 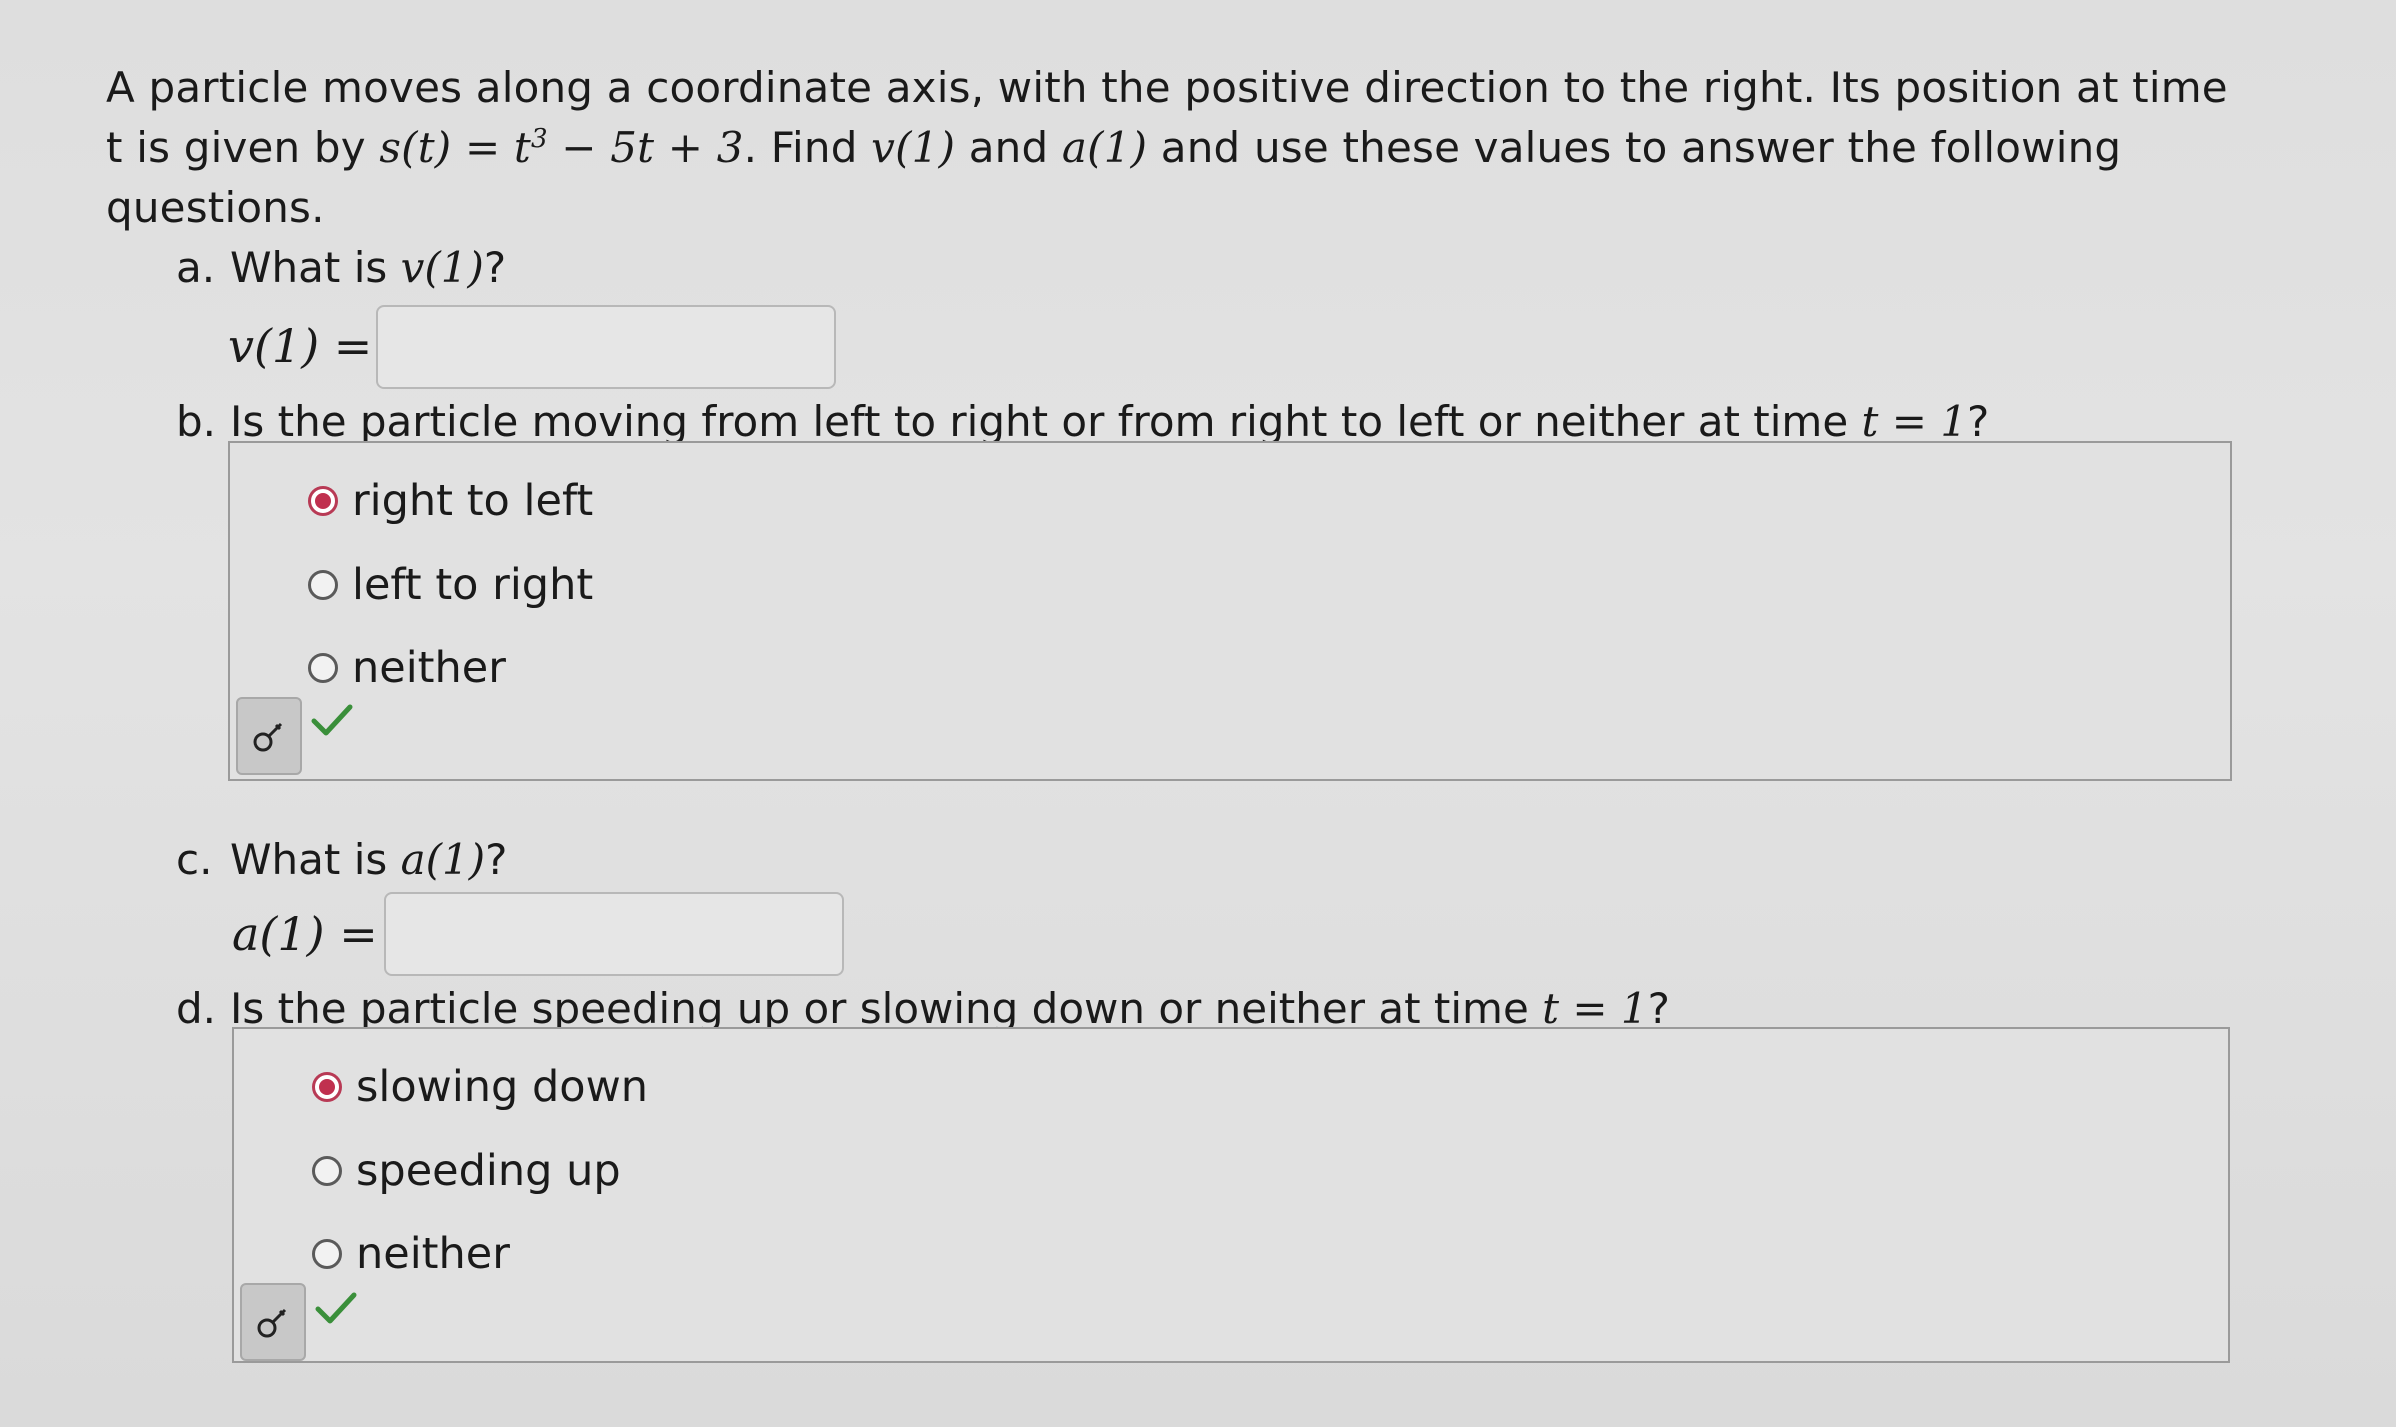 I want to click on part-c-equation-label: a(1) =, so click(x=305, y=934).